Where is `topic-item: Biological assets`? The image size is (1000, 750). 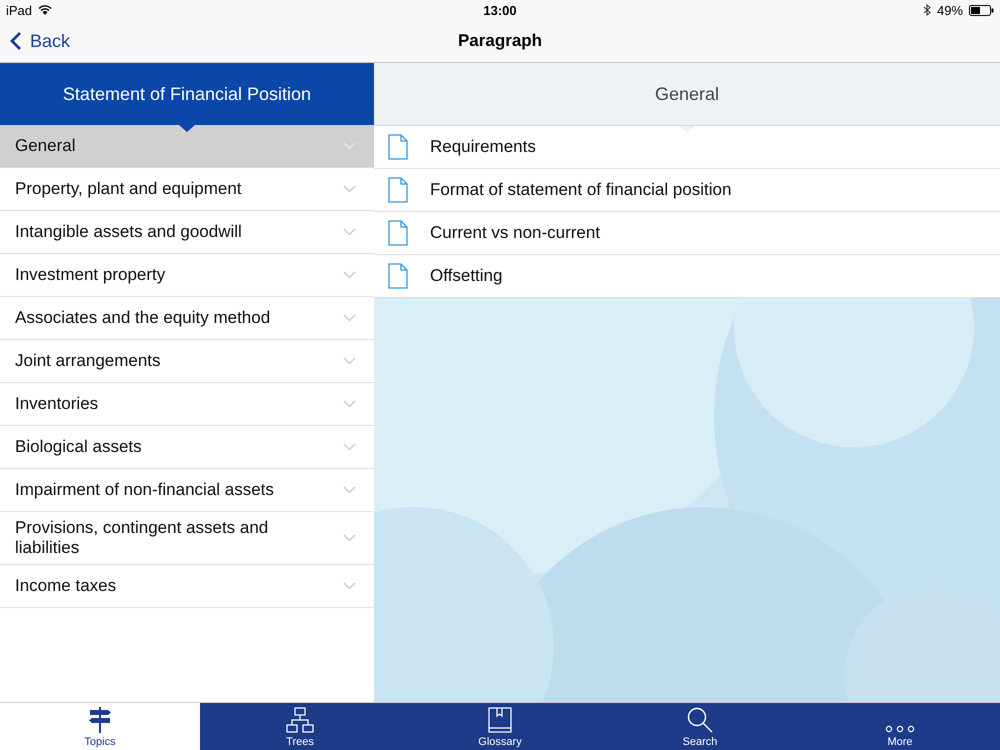 topic-item: Biological assets is located at coordinates (187, 447).